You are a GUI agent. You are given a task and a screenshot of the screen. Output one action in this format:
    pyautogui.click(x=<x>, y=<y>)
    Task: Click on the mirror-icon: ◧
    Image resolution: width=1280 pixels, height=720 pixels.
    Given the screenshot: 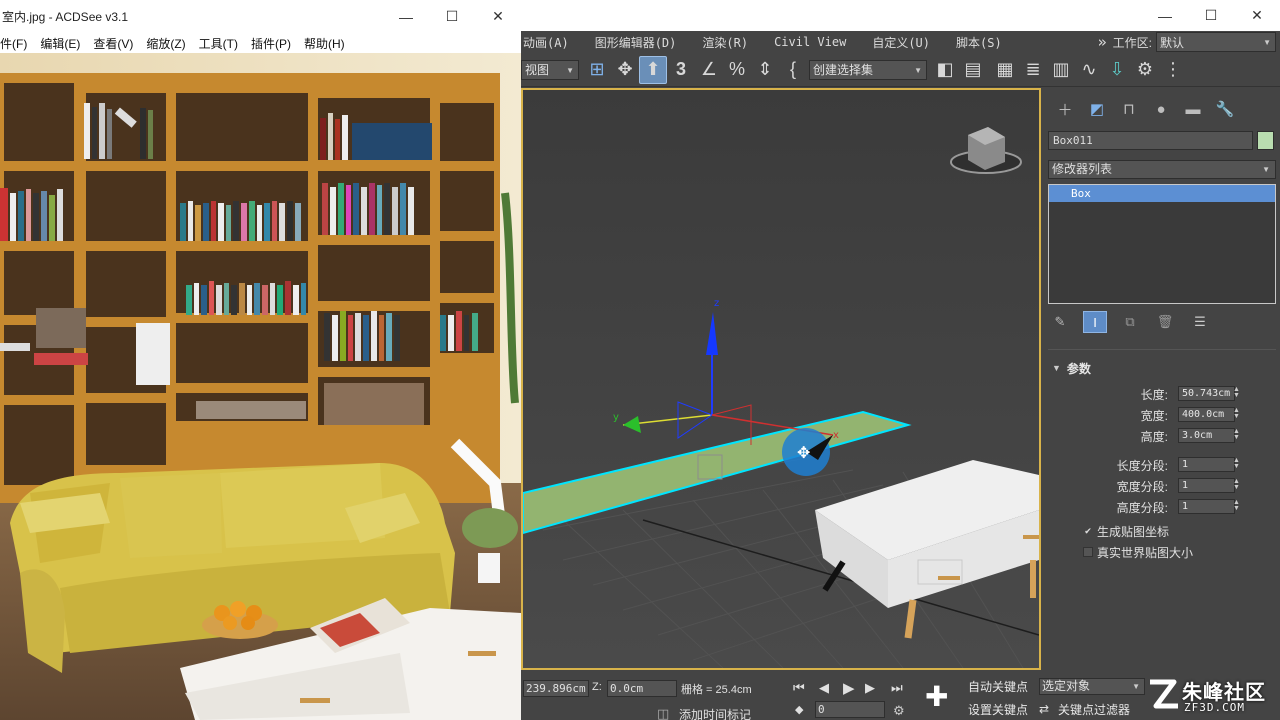 What is the action you would take?
    pyautogui.click(x=945, y=70)
    